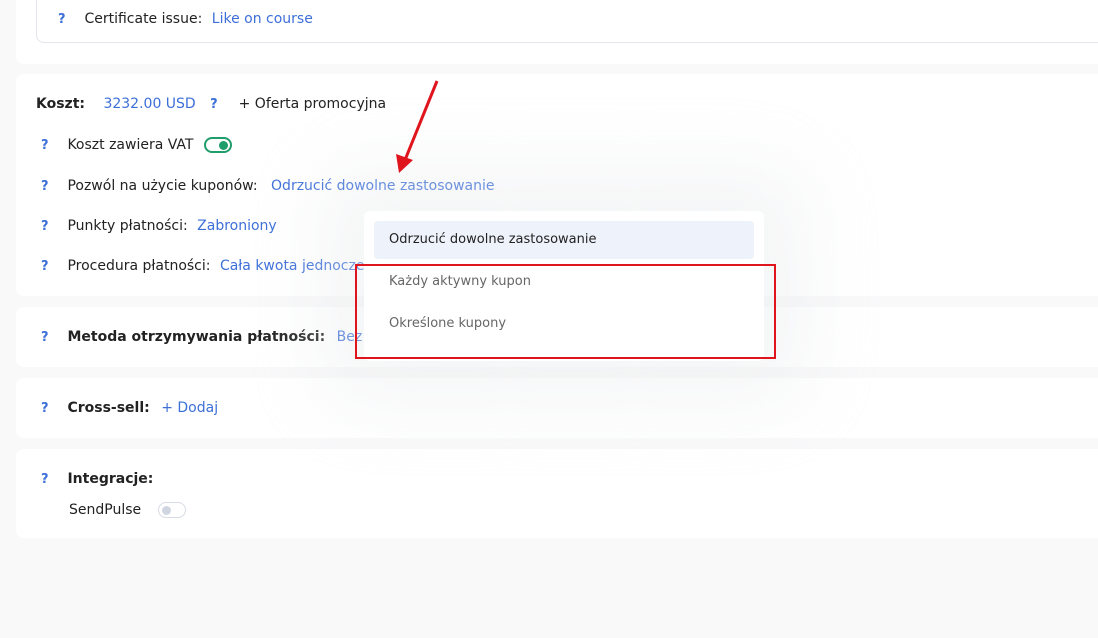  I want to click on payment-procedure-label: Procedura płatności:, so click(139, 266).